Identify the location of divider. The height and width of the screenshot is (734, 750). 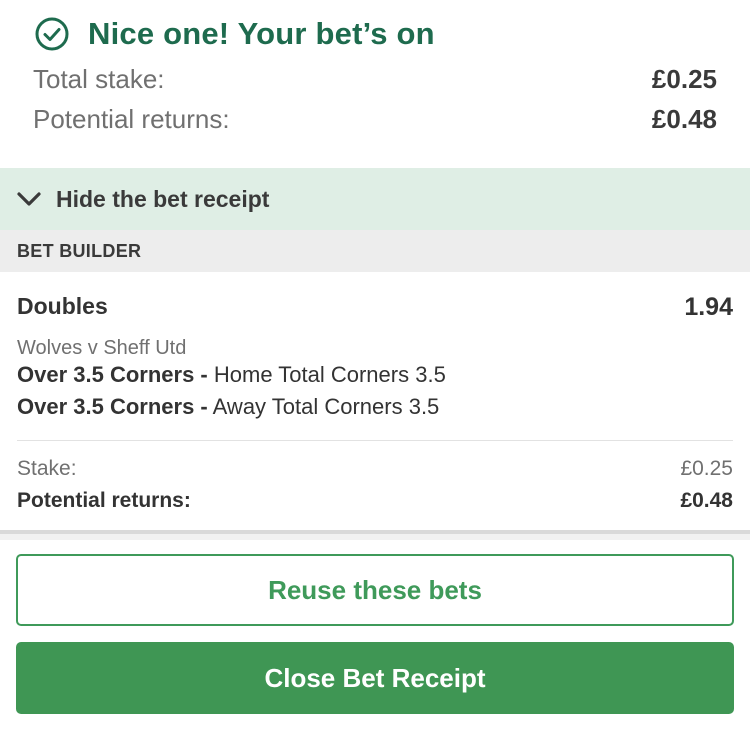
(375, 440).